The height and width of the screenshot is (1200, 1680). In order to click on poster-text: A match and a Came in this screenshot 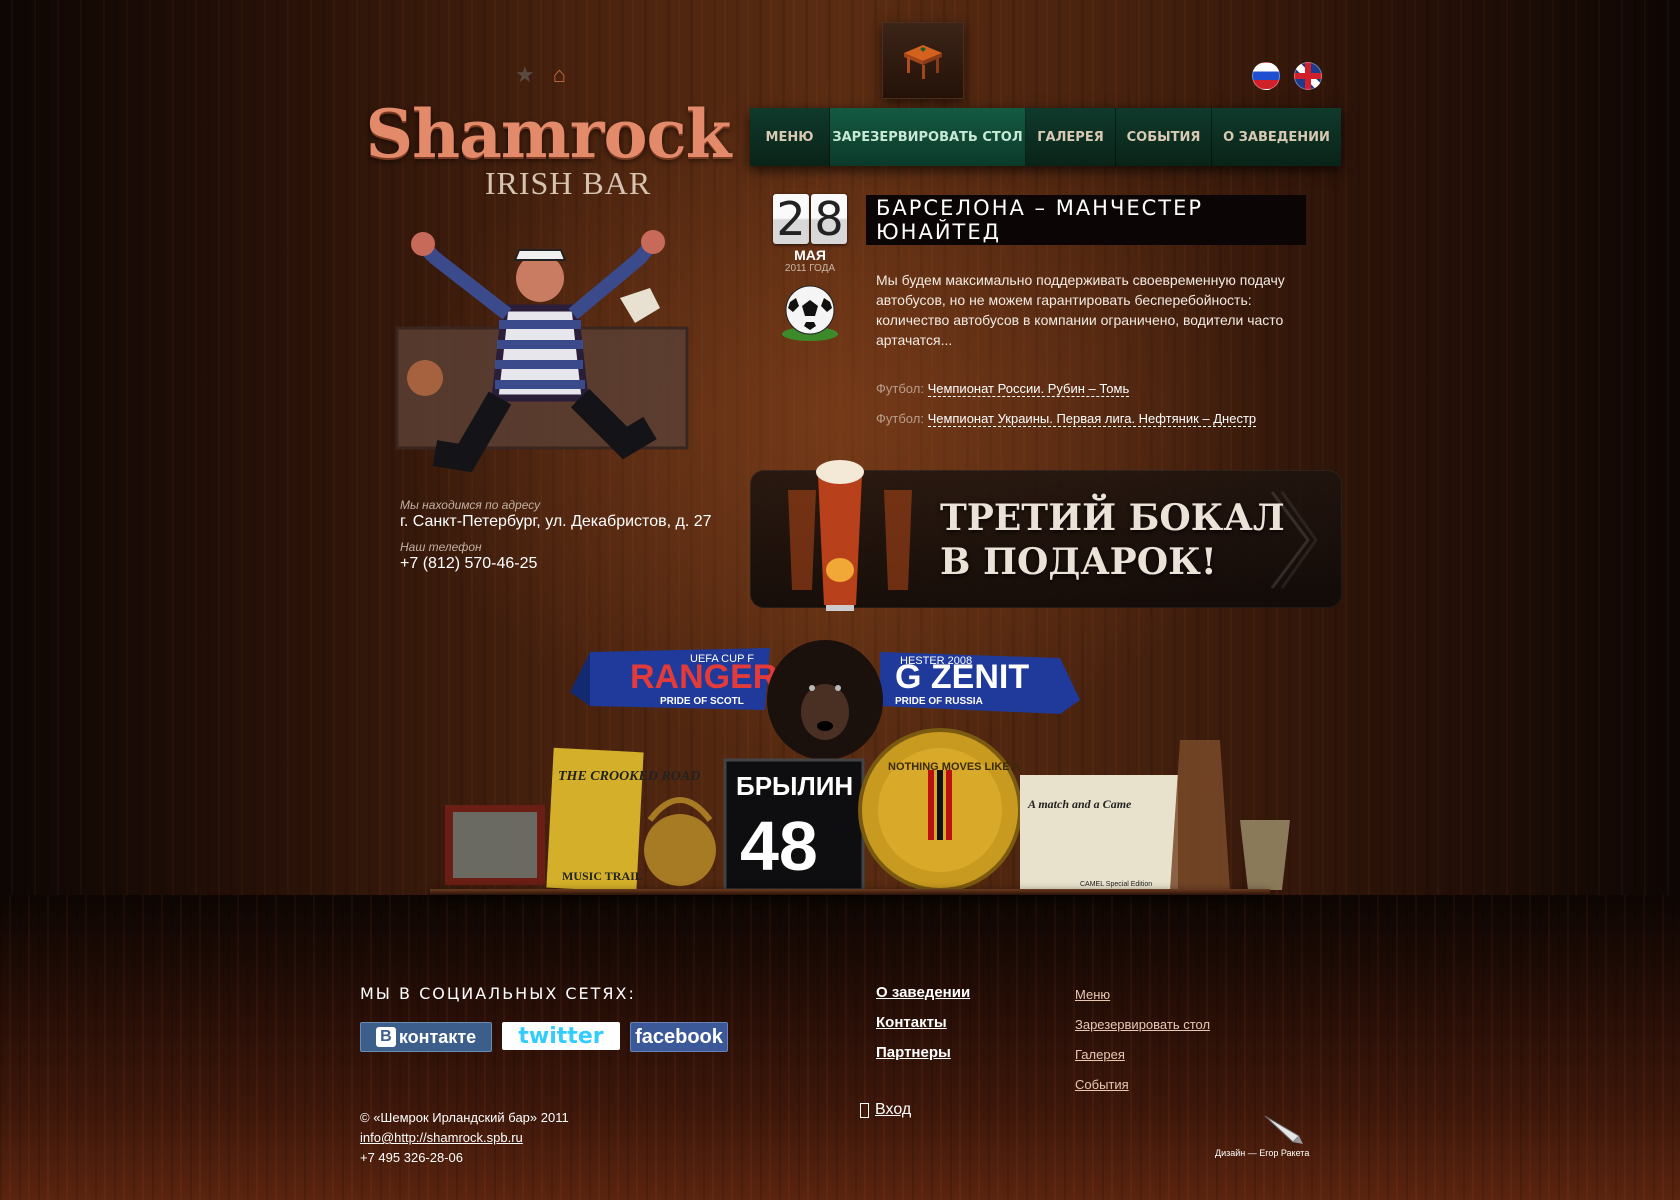, I will do `click(1079, 804)`.